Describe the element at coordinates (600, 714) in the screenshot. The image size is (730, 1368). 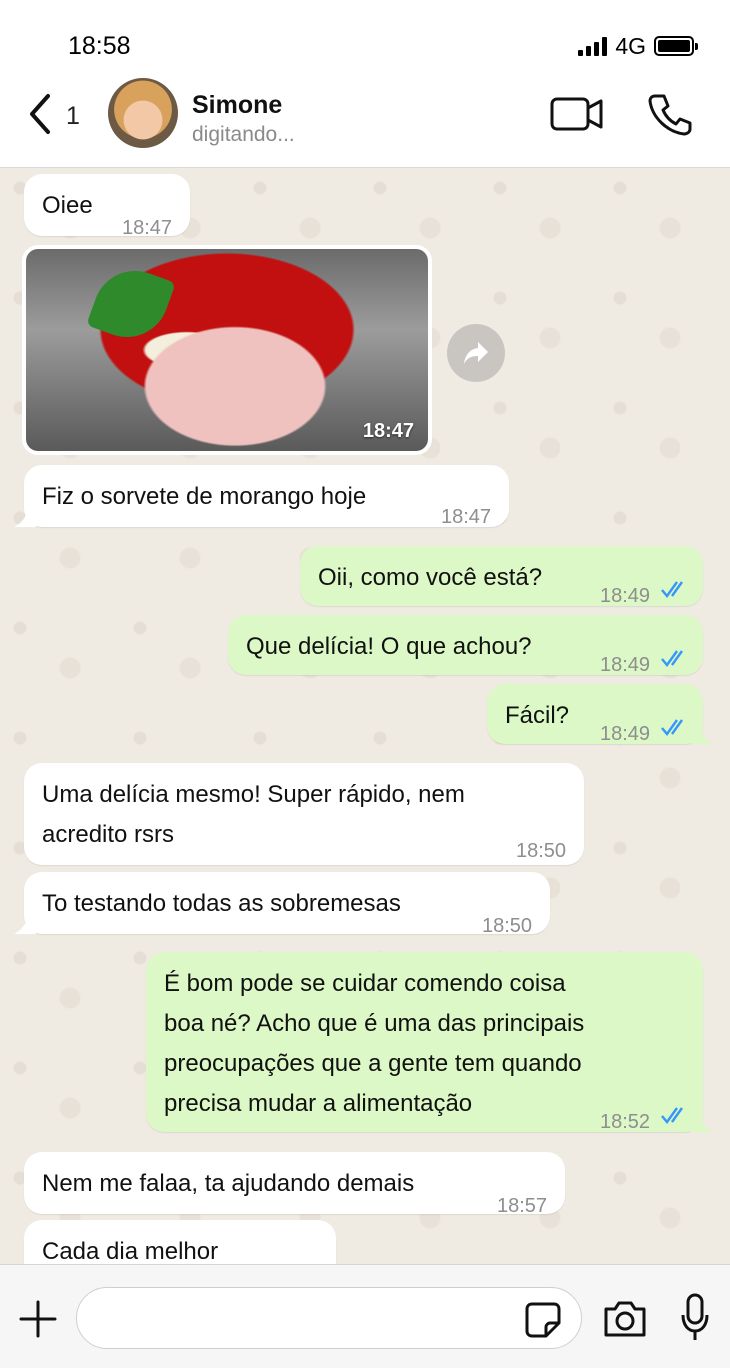
I see `message-outgoing: Fácil? 18:49` at that location.